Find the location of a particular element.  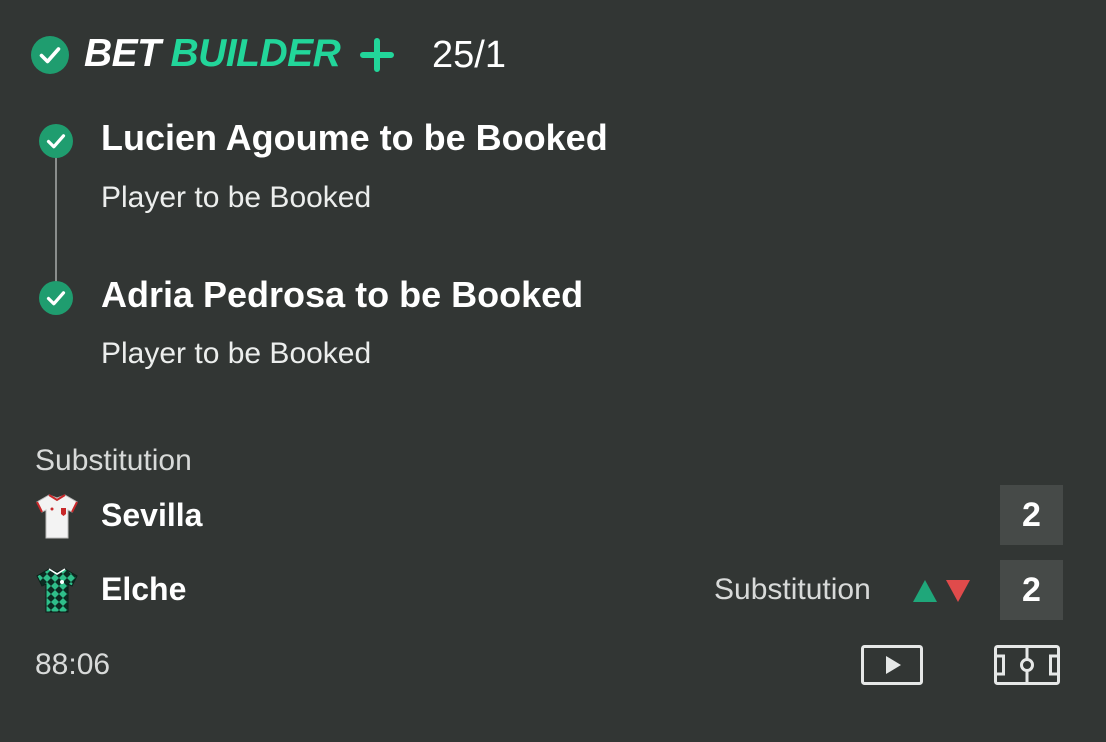

match-clock: 88:06 is located at coordinates (73, 664).